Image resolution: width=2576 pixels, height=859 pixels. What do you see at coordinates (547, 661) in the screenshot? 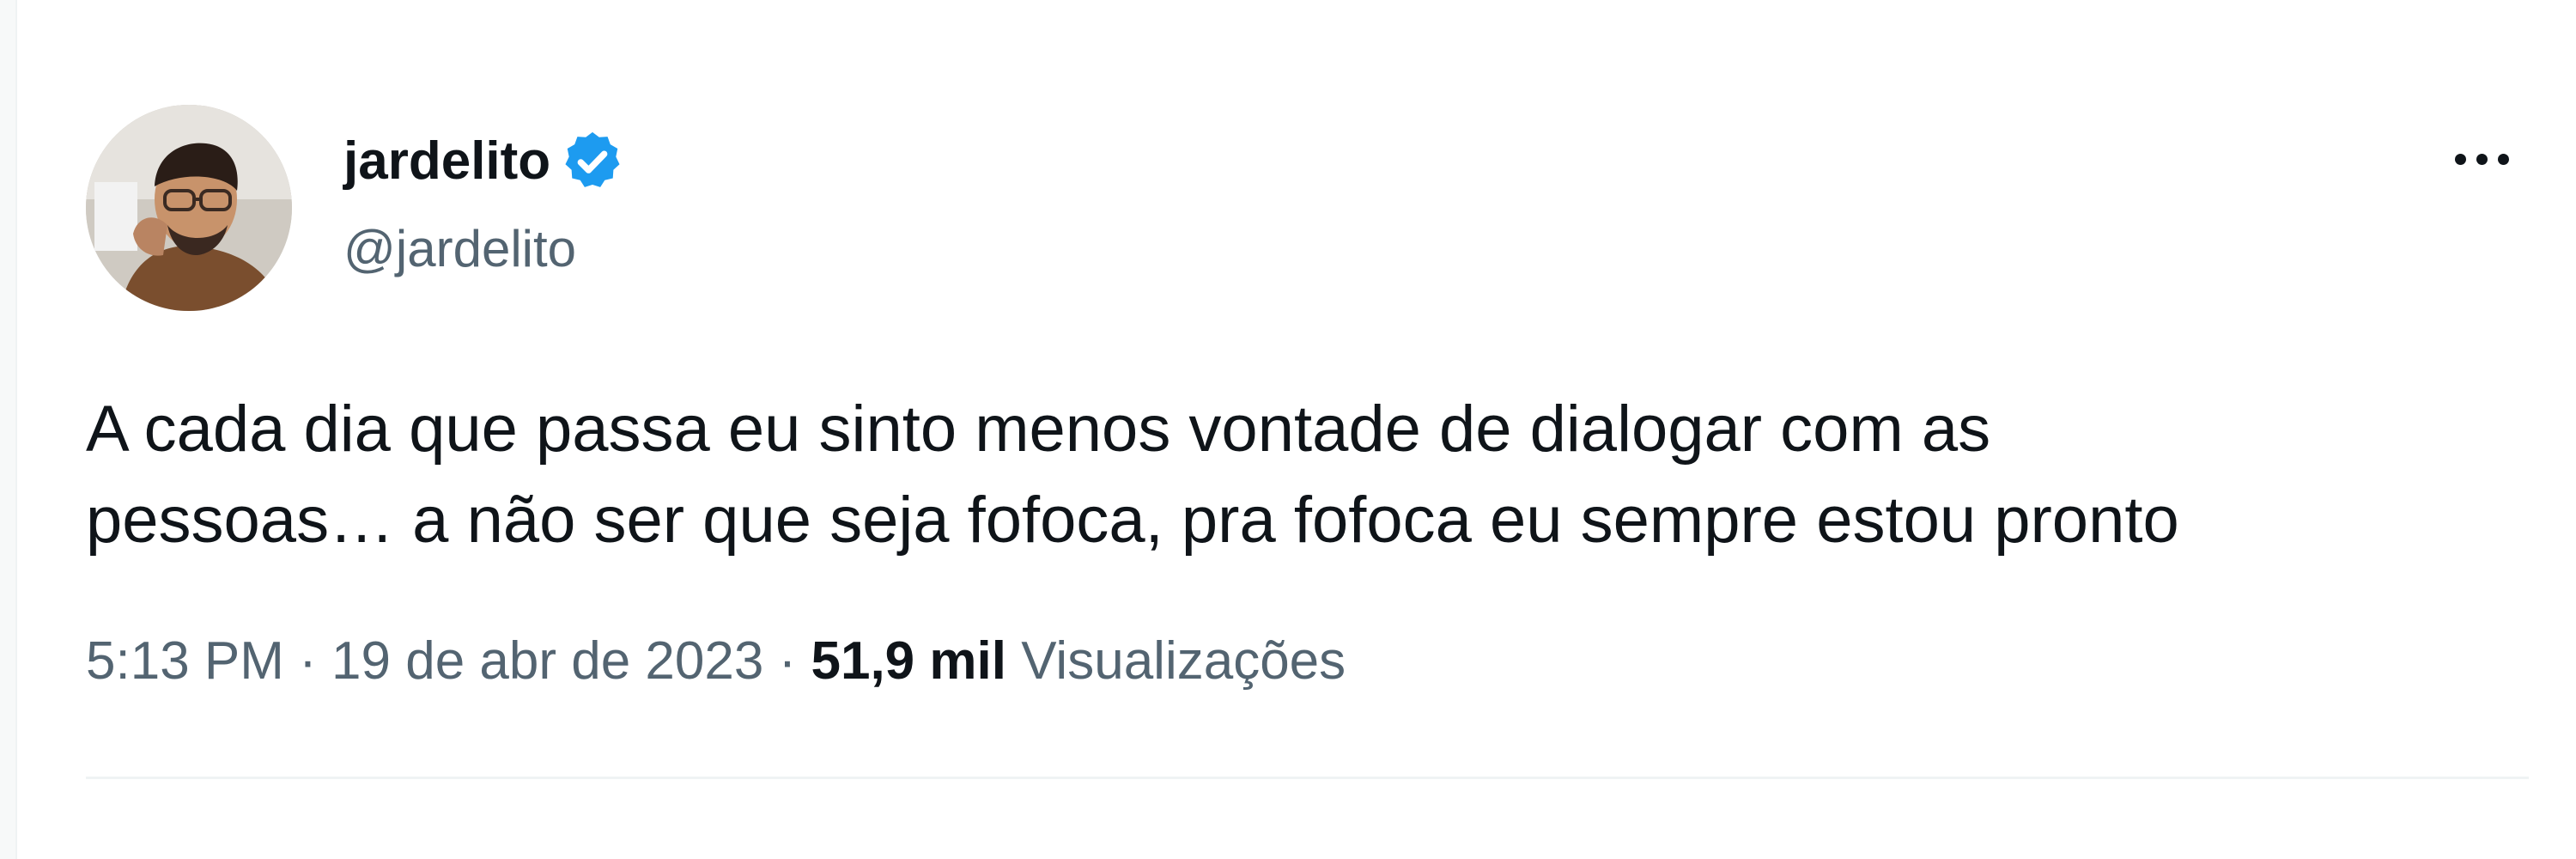
I see `tweet-date: 19 de abr de 2023` at bounding box center [547, 661].